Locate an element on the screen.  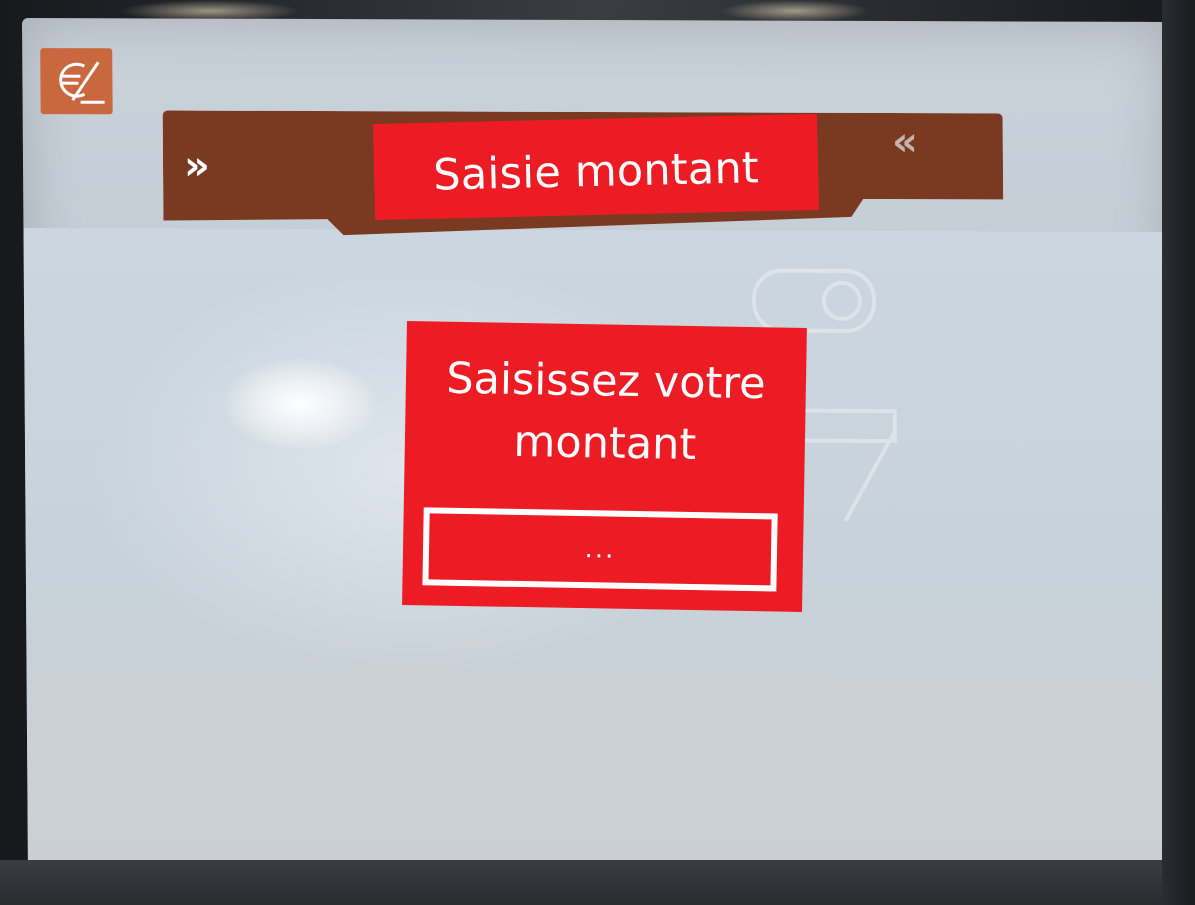
prompt-text: Saisissez votre montant is located at coordinates (605, 412).